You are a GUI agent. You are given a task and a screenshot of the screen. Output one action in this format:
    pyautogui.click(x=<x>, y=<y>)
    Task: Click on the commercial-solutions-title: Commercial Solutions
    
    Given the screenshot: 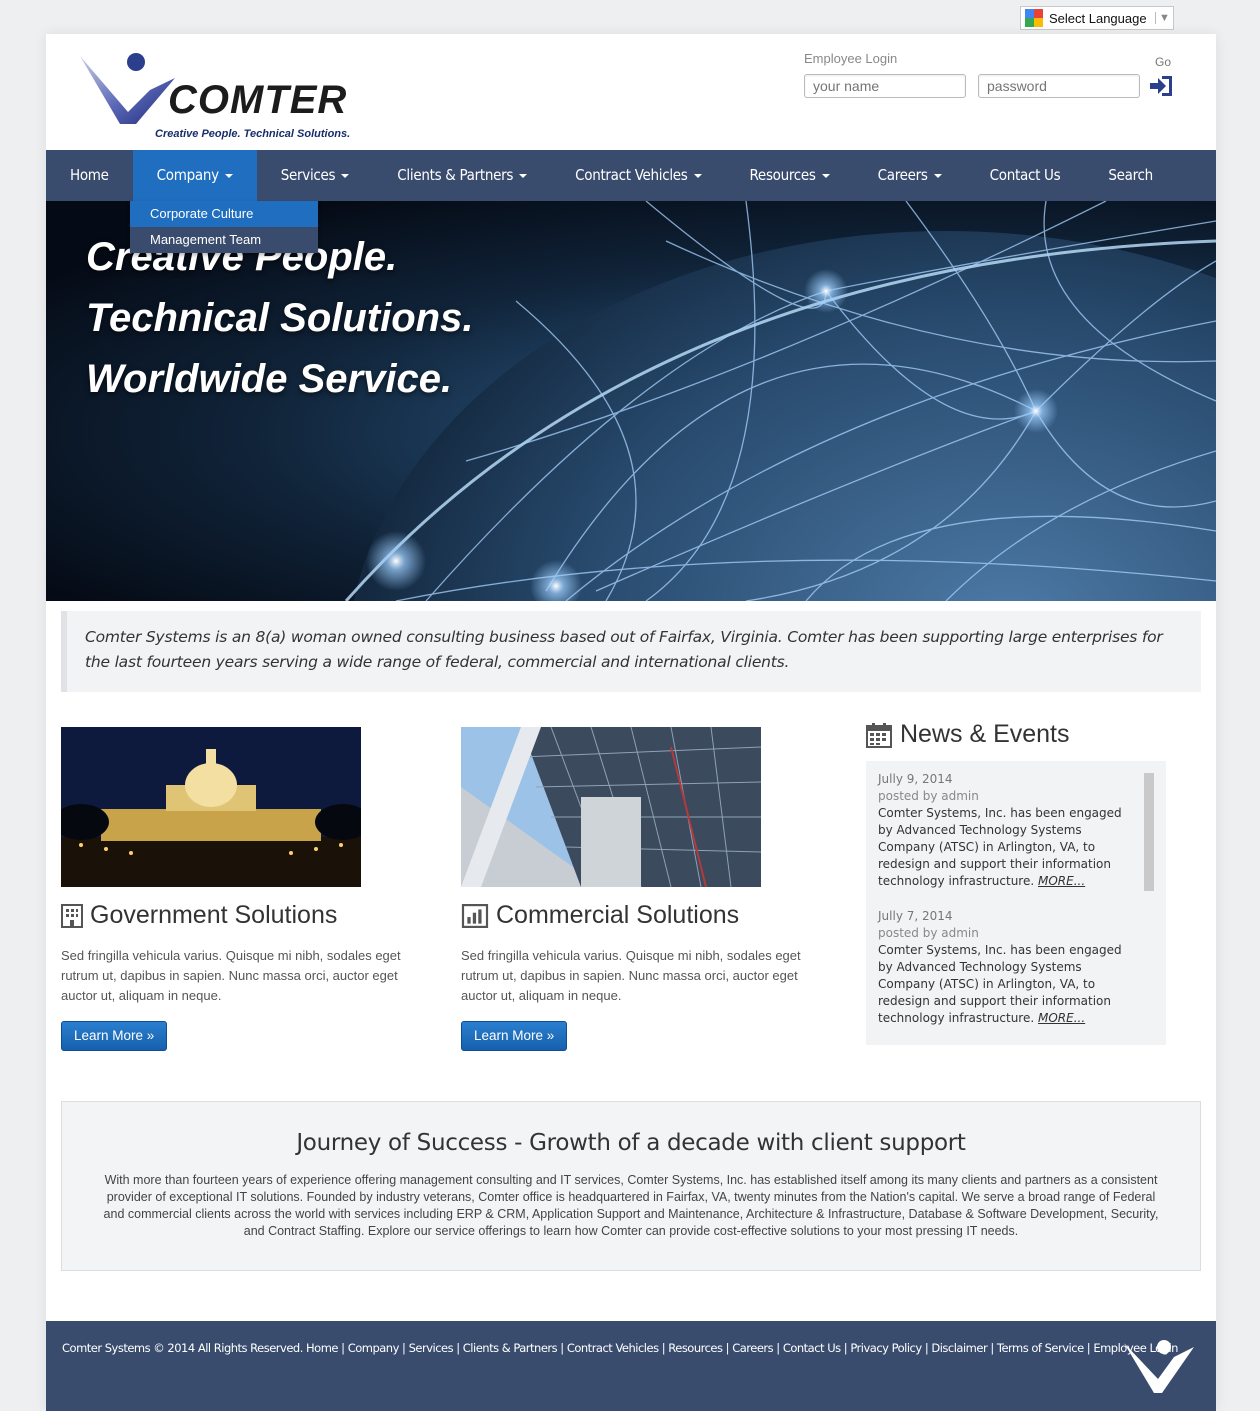 What is the action you would take?
    pyautogui.click(x=618, y=915)
    